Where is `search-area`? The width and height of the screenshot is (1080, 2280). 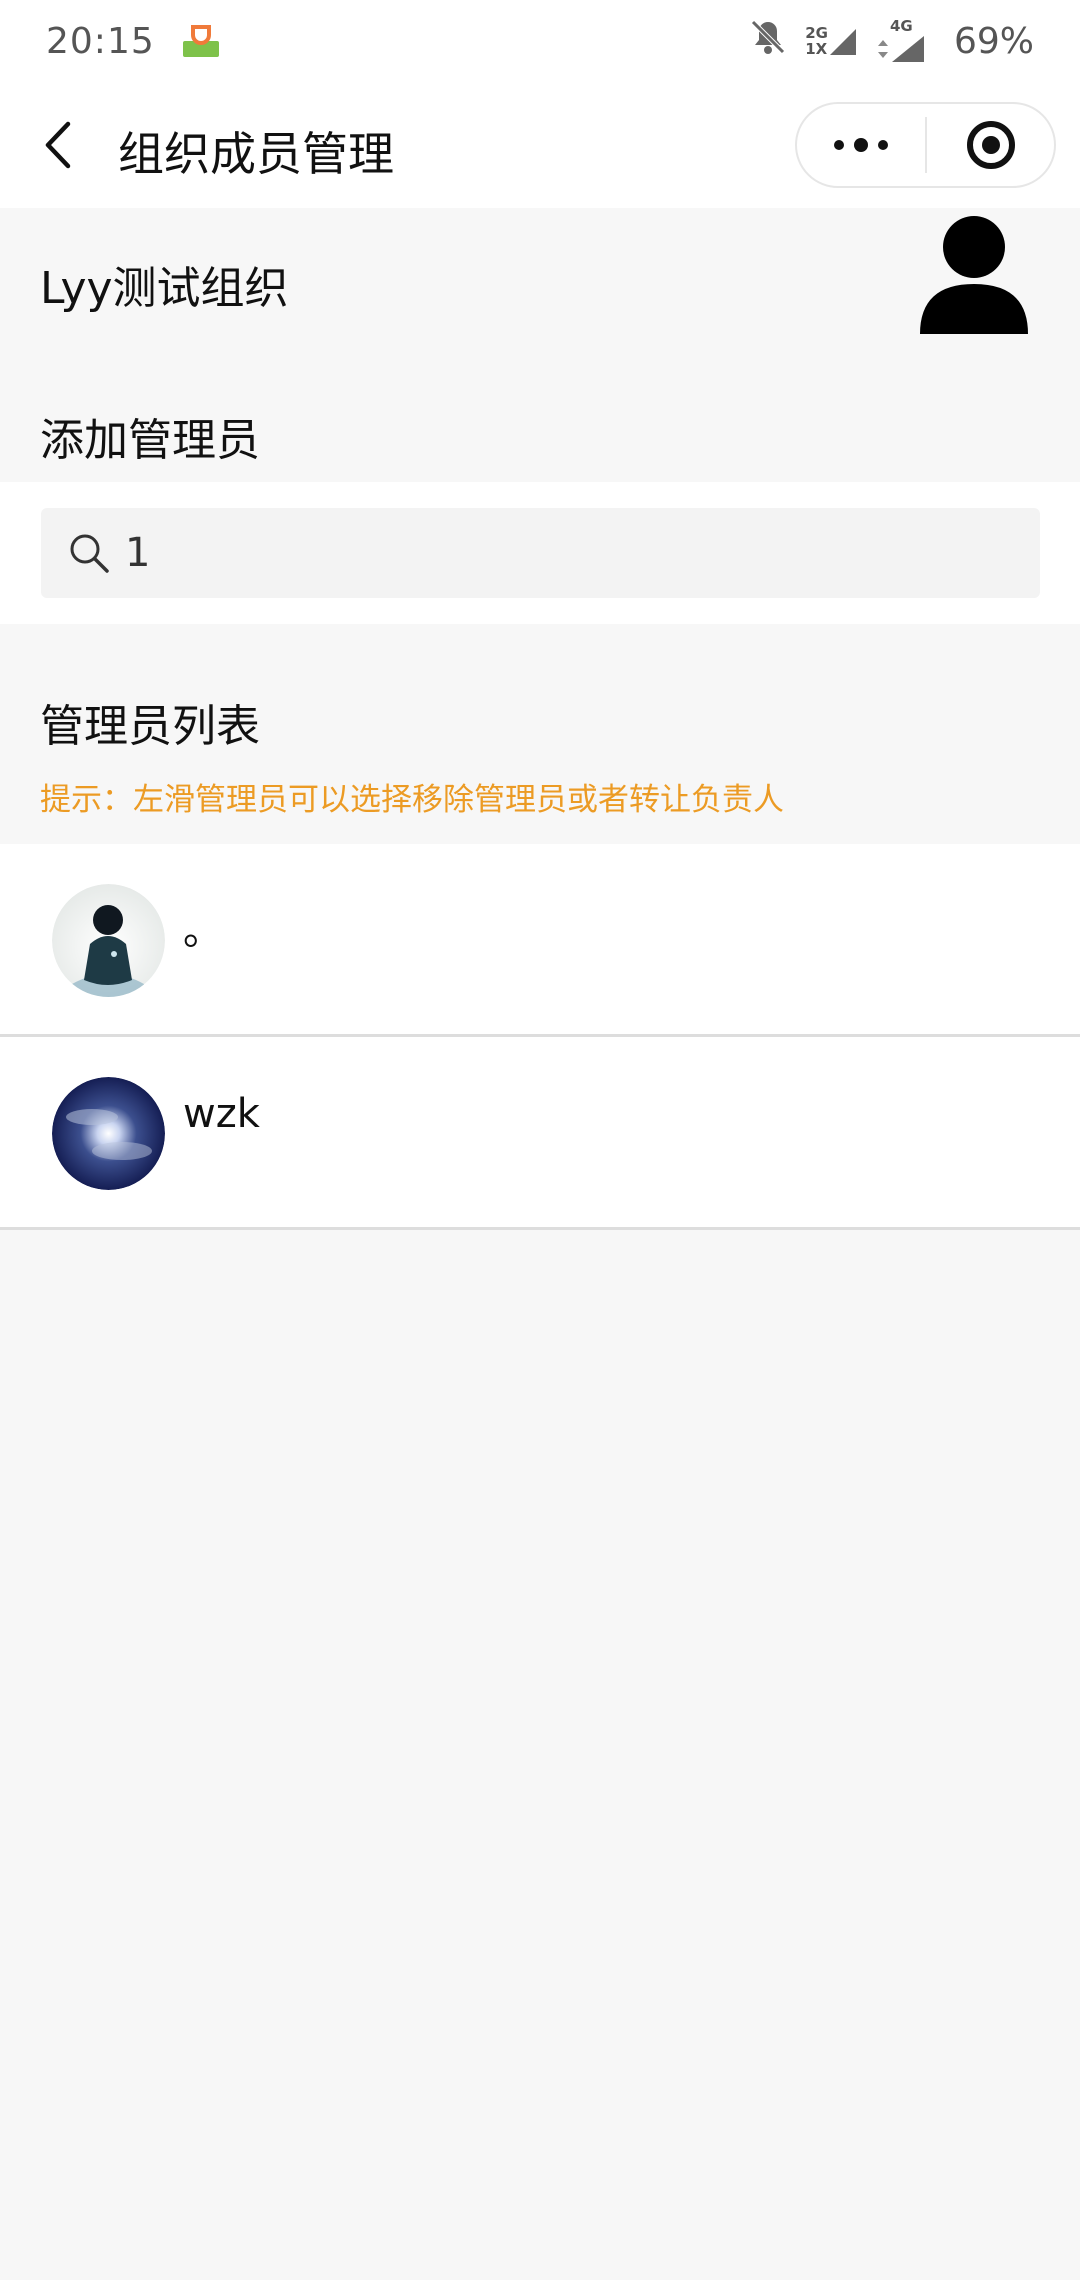 search-area is located at coordinates (540, 553).